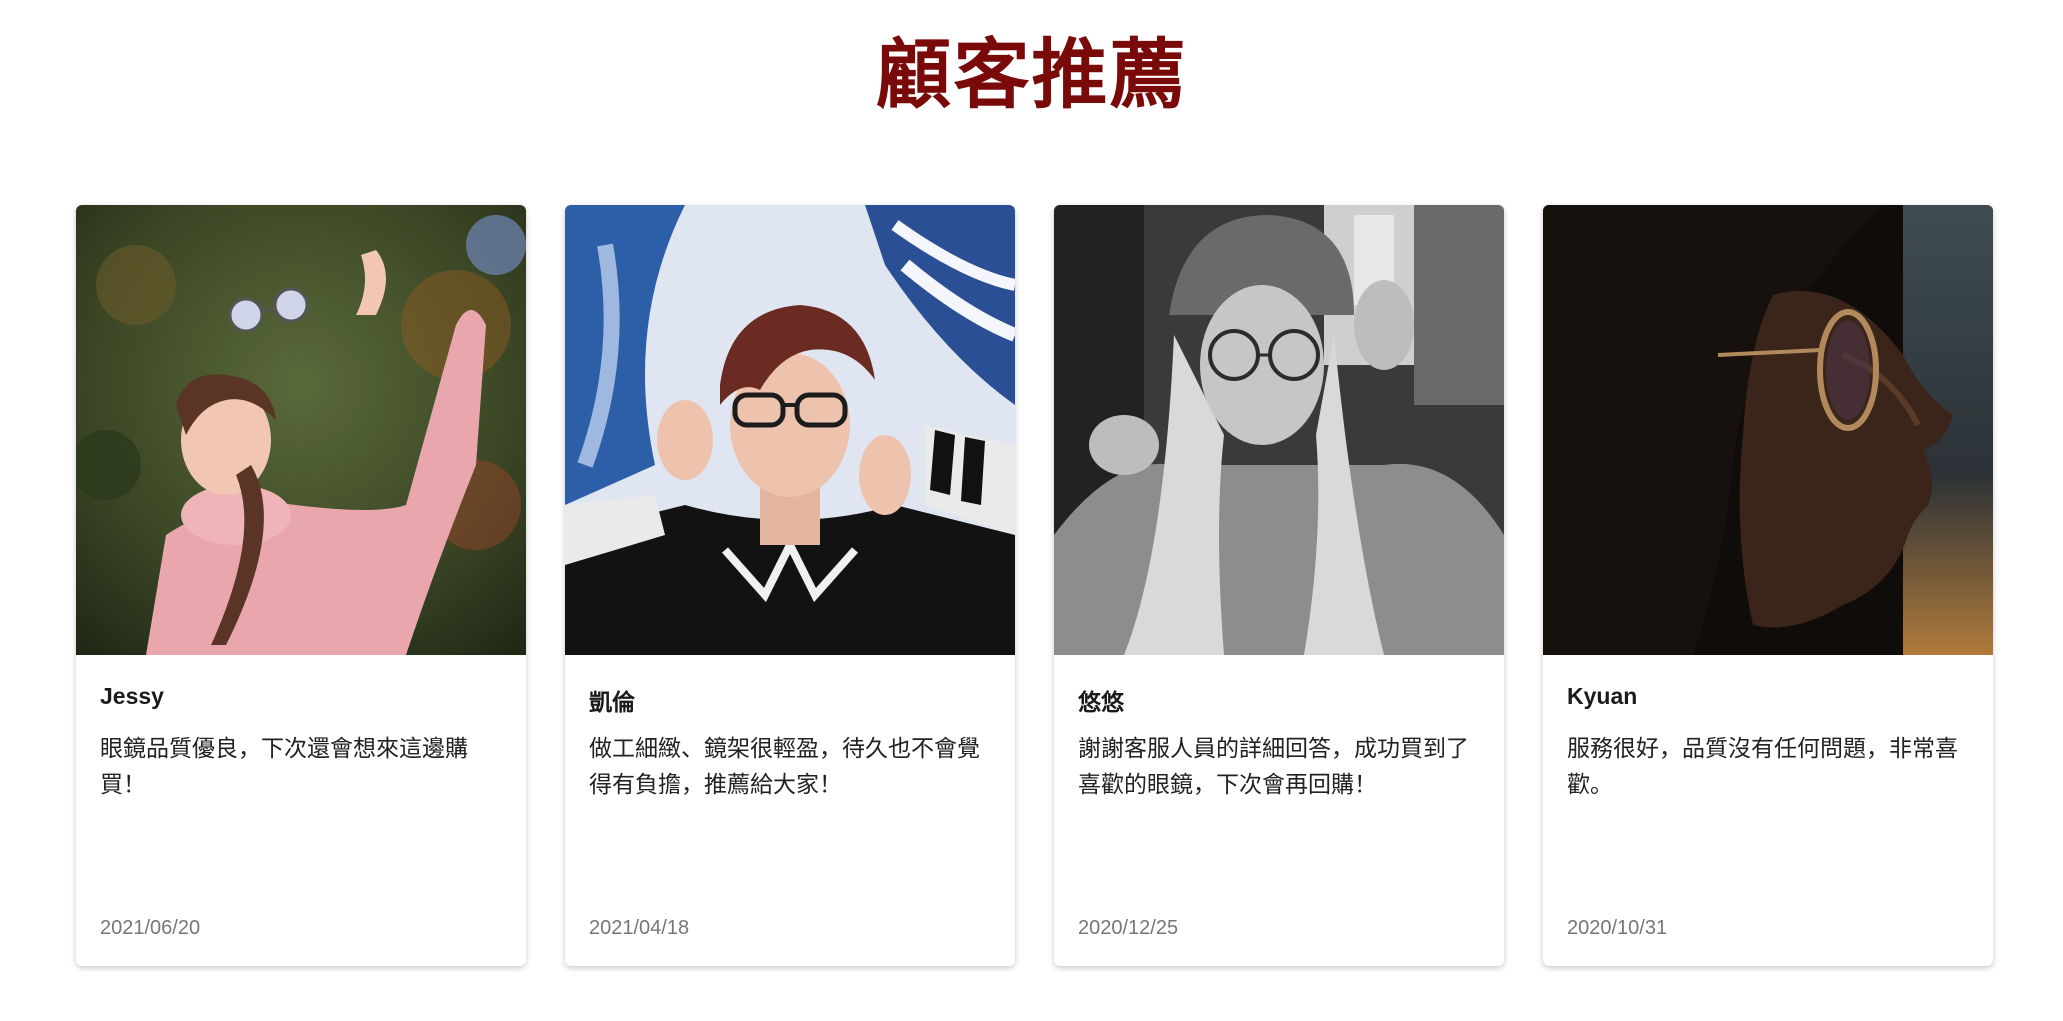 The image size is (2063, 1021). I want to click on customer-name: 凱倫, so click(612, 702).